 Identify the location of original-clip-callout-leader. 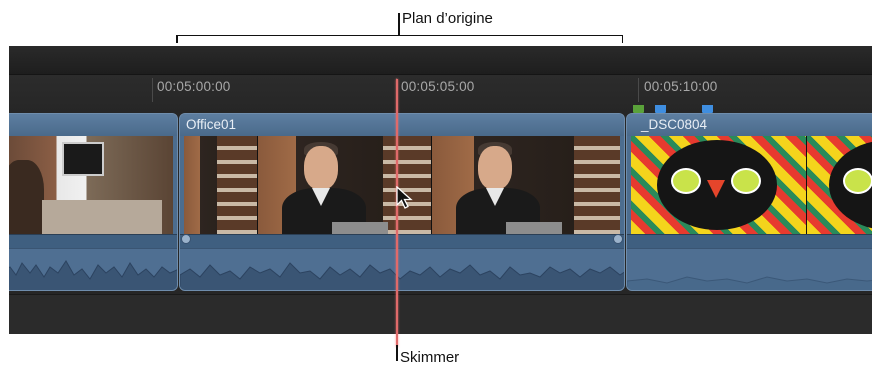
(399, 24).